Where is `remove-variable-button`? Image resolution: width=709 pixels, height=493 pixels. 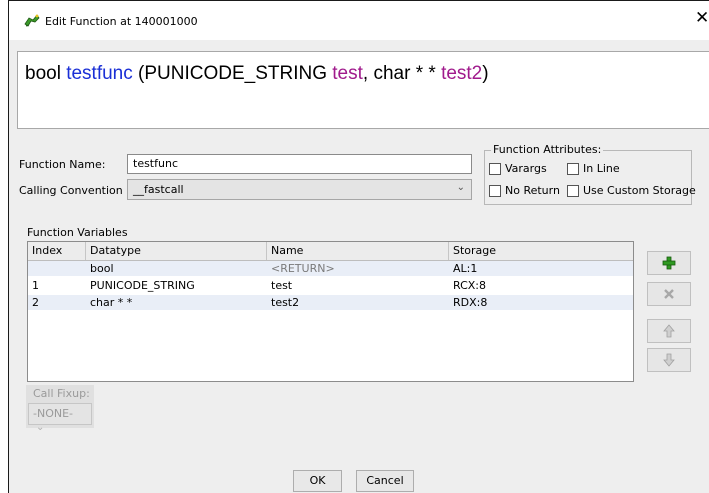
remove-variable-button is located at coordinates (669, 294).